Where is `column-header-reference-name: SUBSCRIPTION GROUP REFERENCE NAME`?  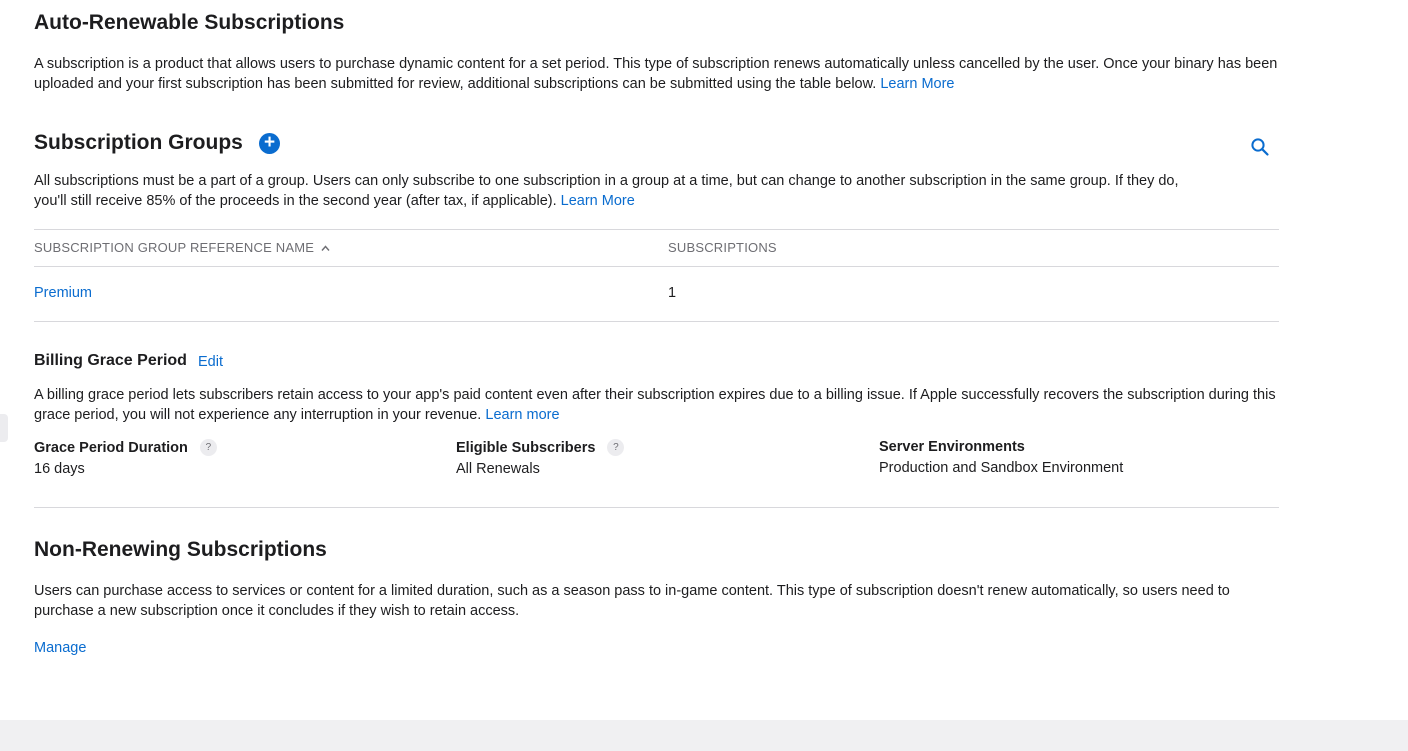
column-header-reference-name: SUBSCRIPTION GROUP REFERENCE NAME is located at coordinates (182, 247).